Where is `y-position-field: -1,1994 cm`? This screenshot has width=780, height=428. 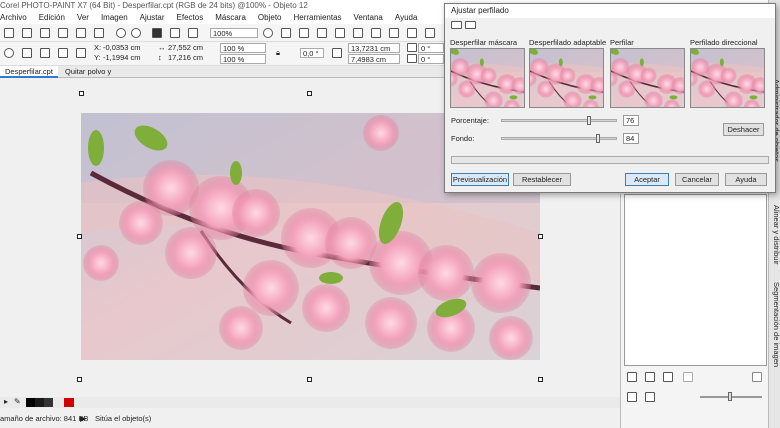 y-position-field: -1,1994 cm is located at coordinates (122, 58).